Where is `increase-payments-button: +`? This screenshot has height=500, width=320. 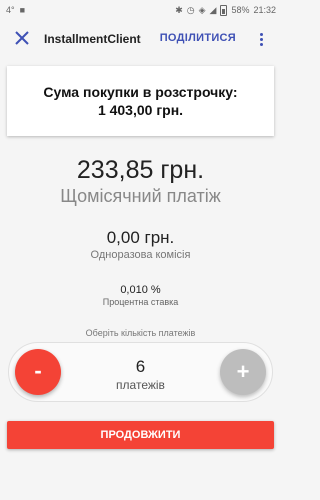
increase-payments-button: + is located at coordinates (243, 372).